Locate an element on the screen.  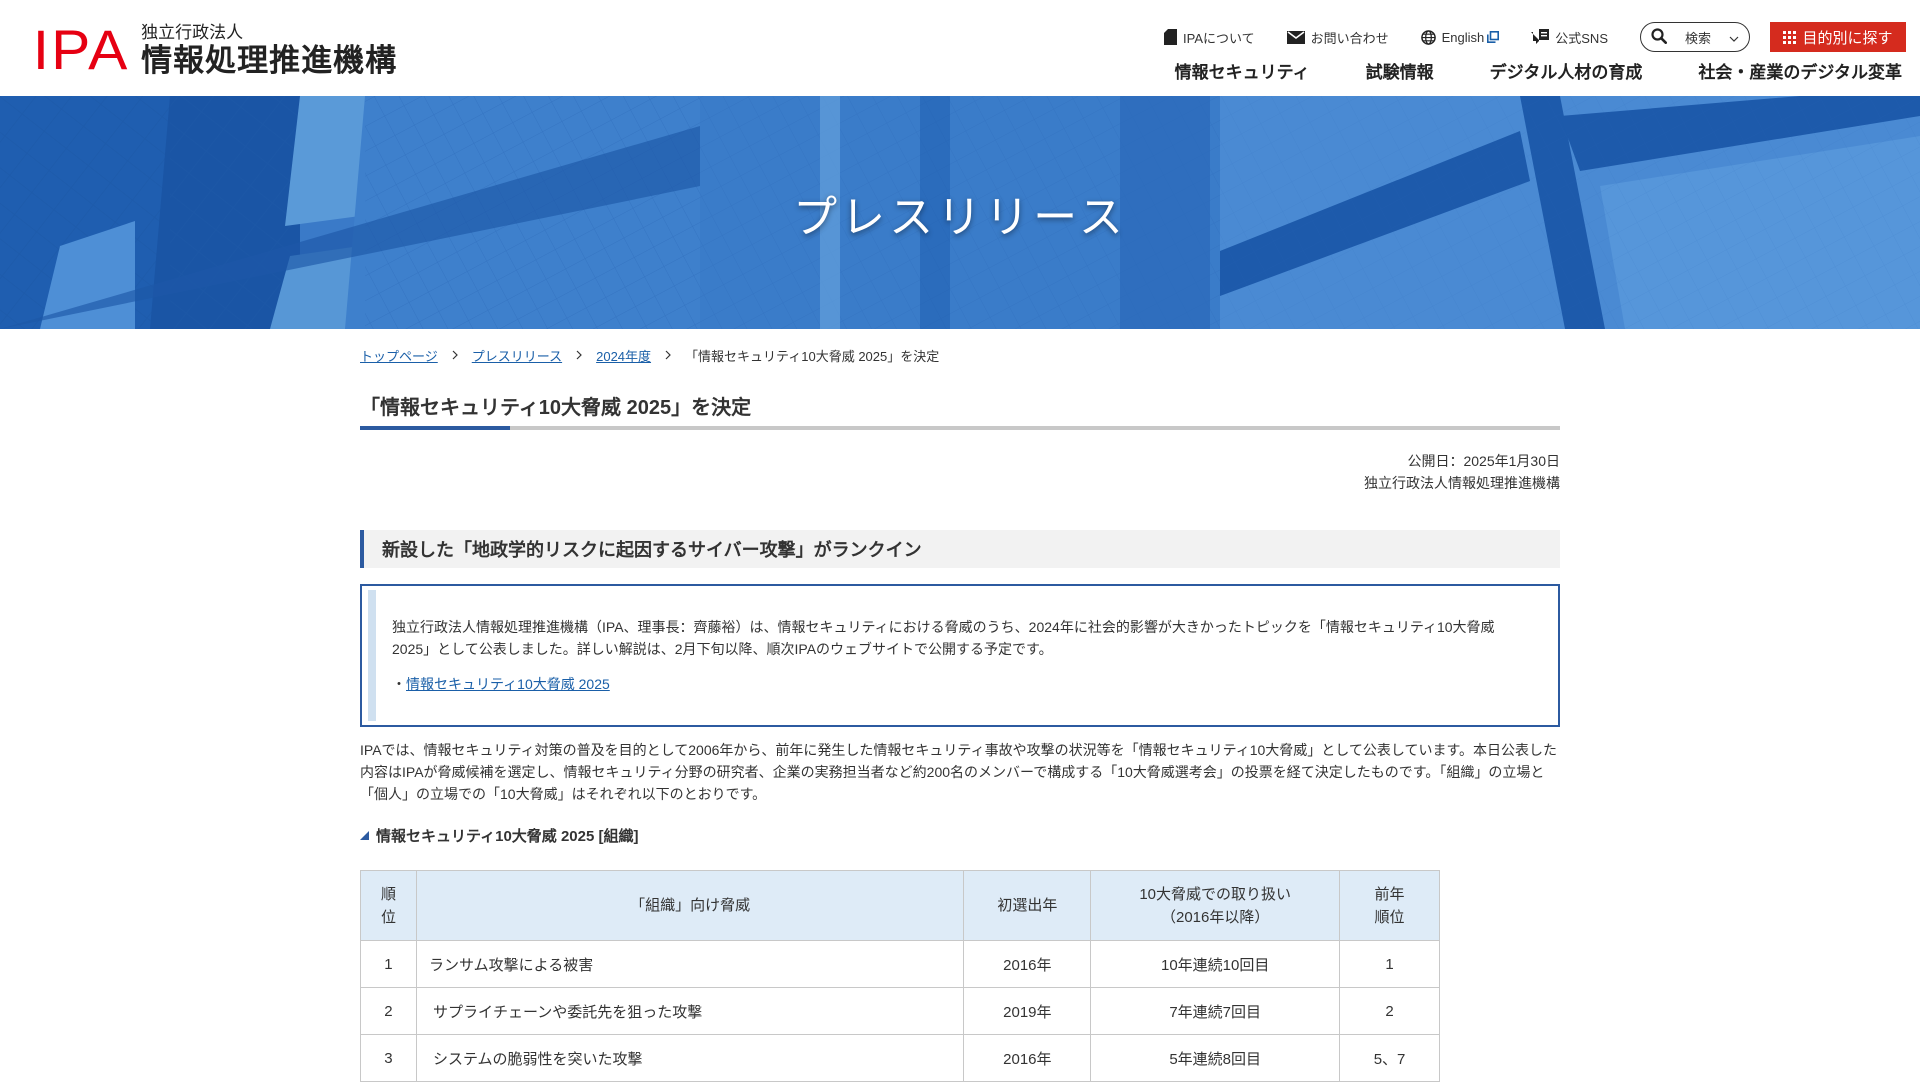
main-nav: 情報セキュリティ 試験情報 デジタル人材の育成 社会・産業のデジタル変革 is located at coordinates (1510, 70).